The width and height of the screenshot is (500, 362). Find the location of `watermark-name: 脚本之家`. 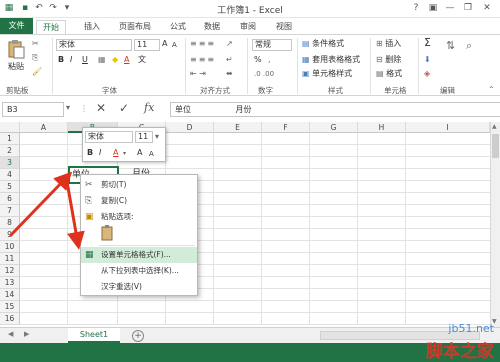

watermark-name: 脚本之家 is located at coordinates (460, 352).